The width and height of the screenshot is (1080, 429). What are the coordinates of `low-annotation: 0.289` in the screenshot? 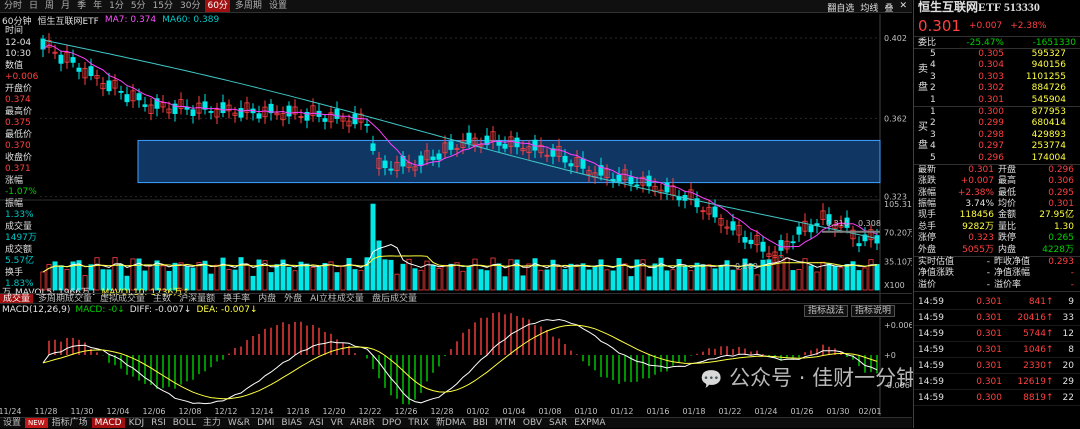 It's located at (746, 266).